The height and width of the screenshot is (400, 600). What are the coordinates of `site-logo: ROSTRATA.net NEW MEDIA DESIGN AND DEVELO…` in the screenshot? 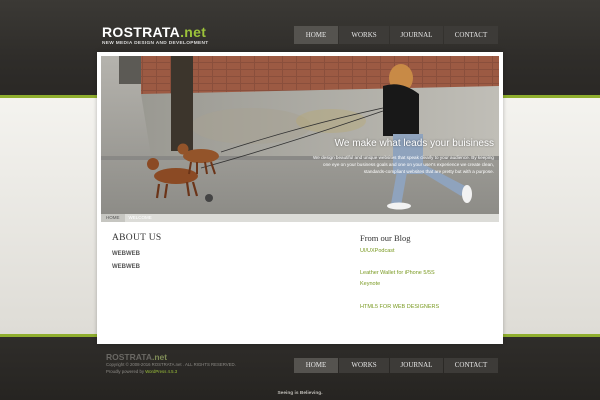 It's located at (155, 36).